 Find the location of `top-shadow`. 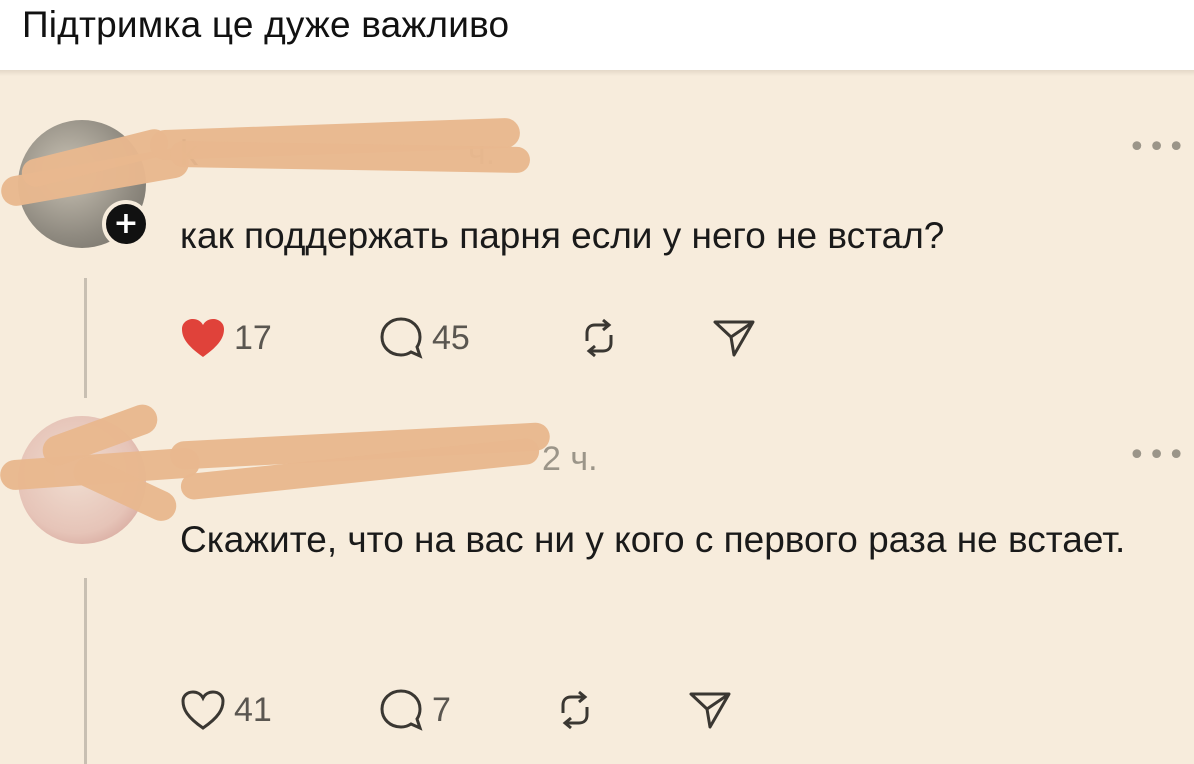

top-shadow is located at coordinates (597, 73).